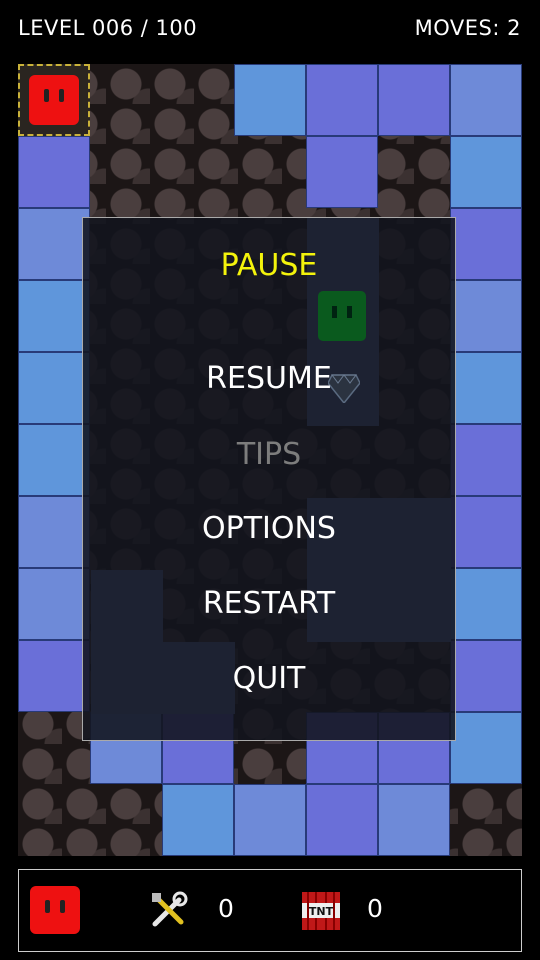 This screenshot has width=540, height=960. What do you see at coordinates (375, 908) in the screenshot?
I see `tnt-count: 0` at bounding box center [375, 908].